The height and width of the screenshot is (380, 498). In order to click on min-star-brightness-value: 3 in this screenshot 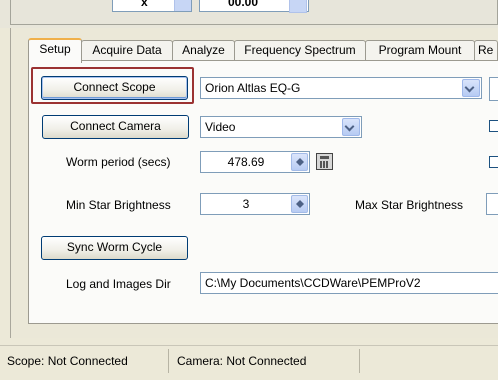, I will do `click(246, 204)`.